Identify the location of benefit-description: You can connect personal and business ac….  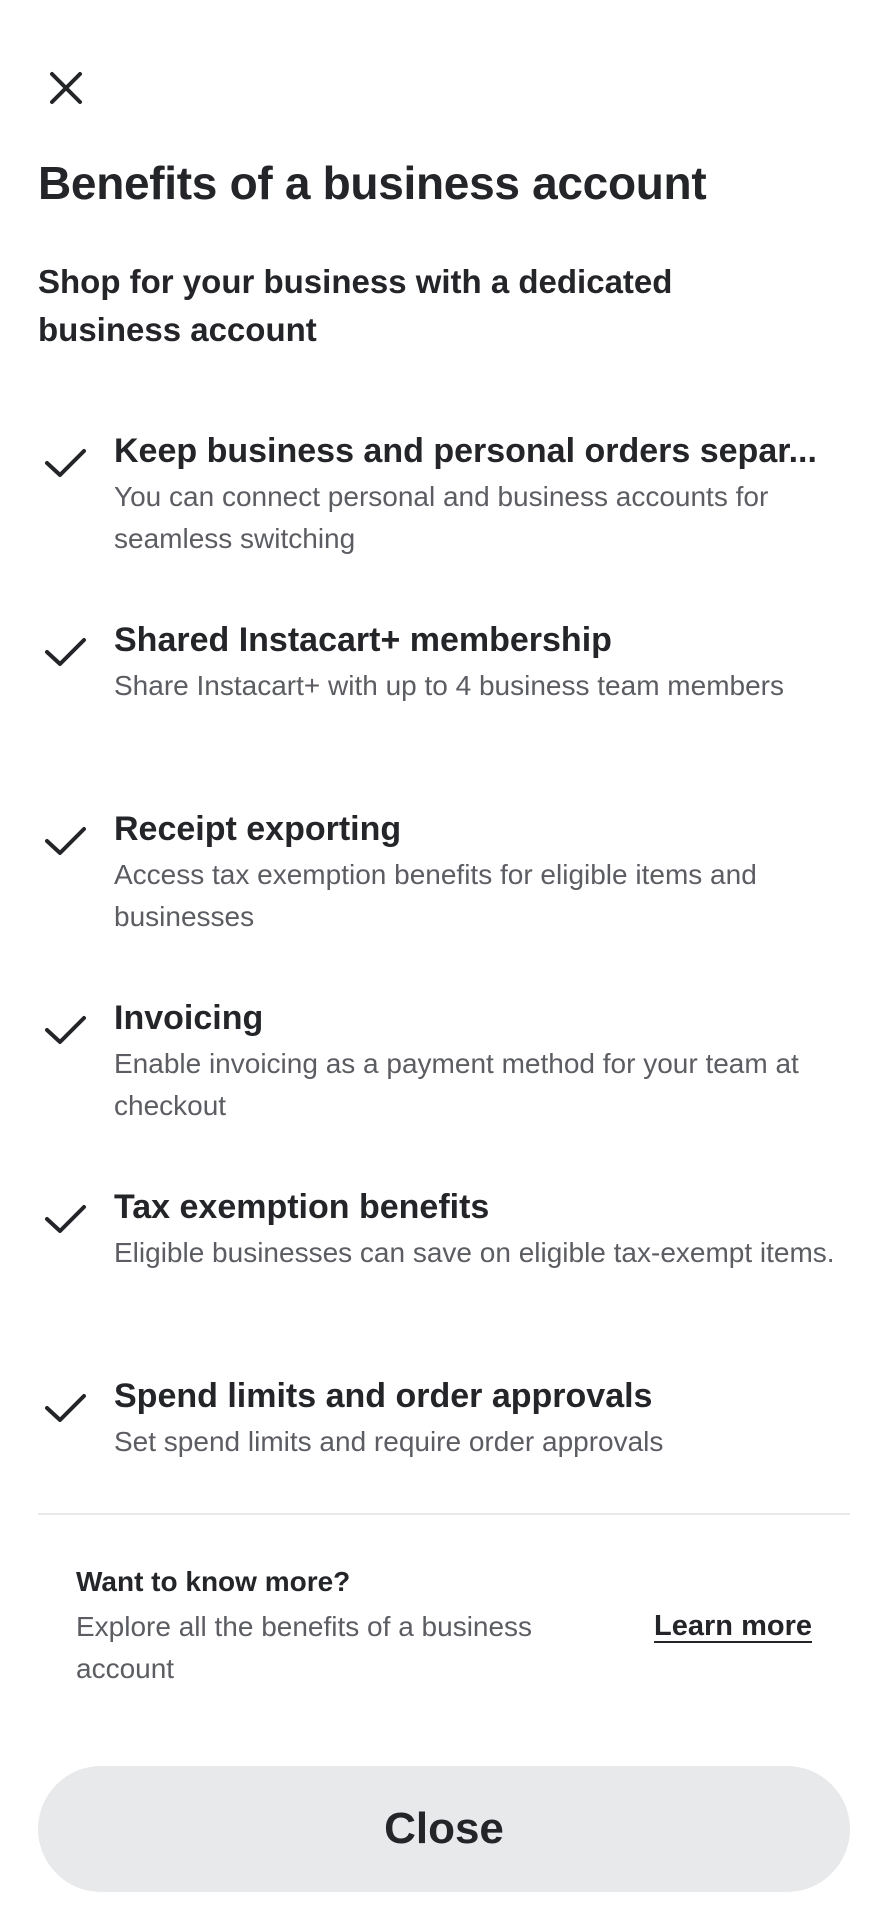
(441, 517).